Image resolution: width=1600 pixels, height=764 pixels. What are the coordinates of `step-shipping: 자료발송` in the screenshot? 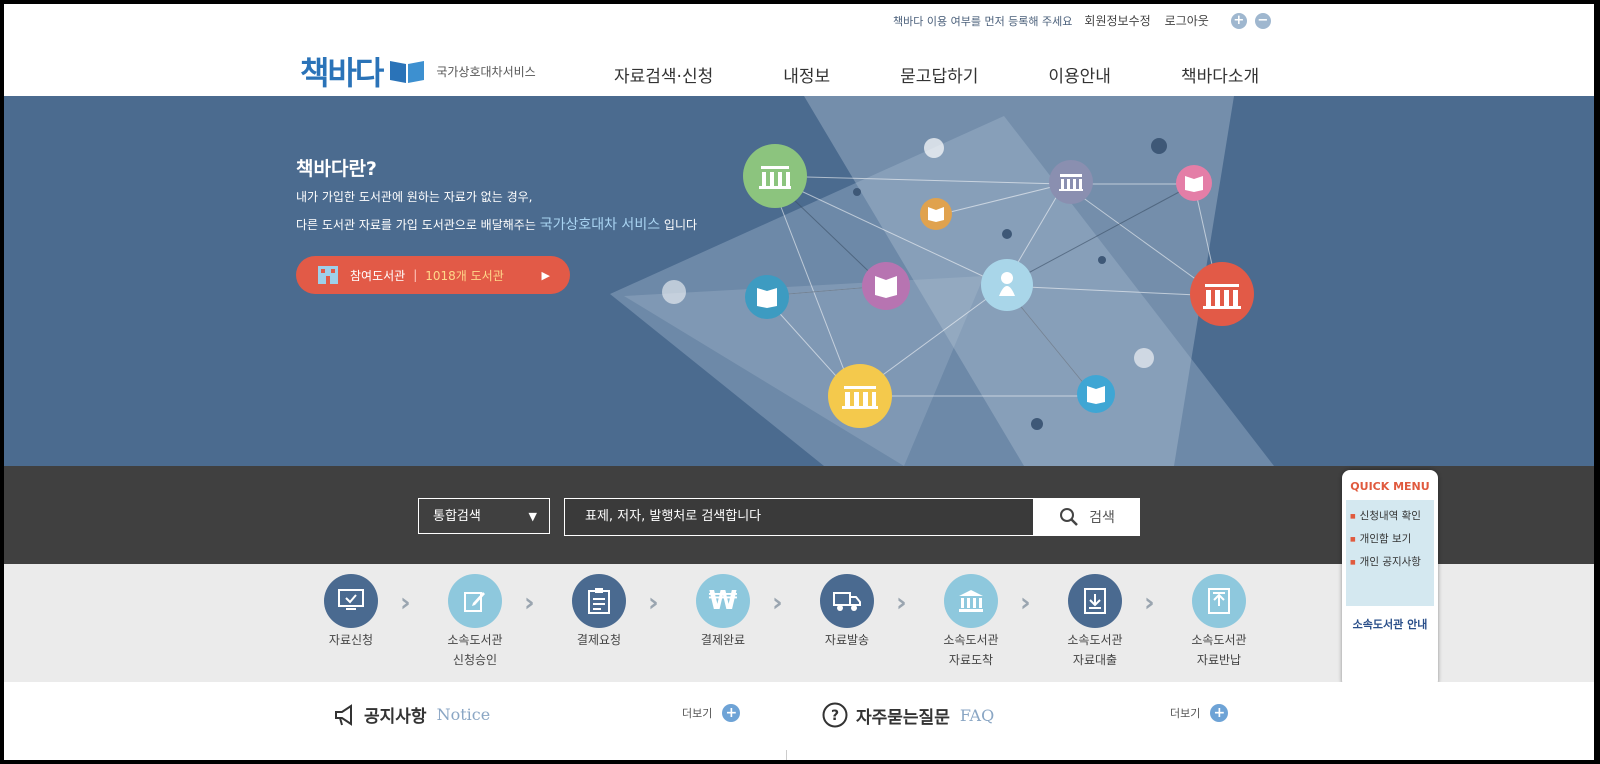 It's located at (847, 613).